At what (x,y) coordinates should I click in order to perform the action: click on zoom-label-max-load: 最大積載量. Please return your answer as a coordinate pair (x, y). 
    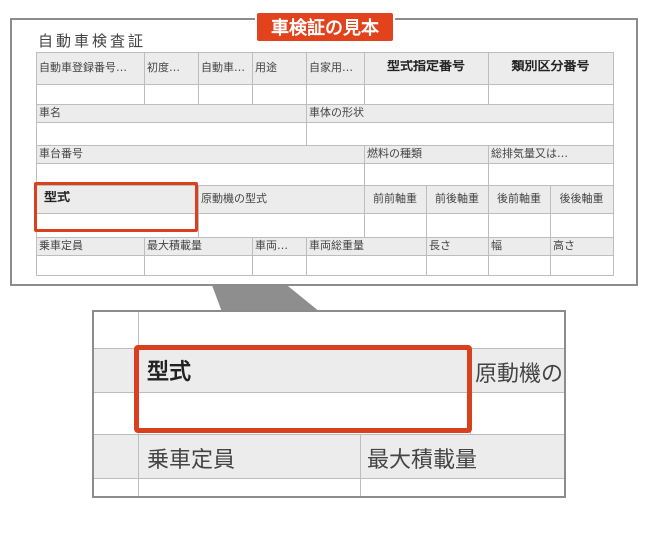
    Looking at the image, I should click on (422, 460).